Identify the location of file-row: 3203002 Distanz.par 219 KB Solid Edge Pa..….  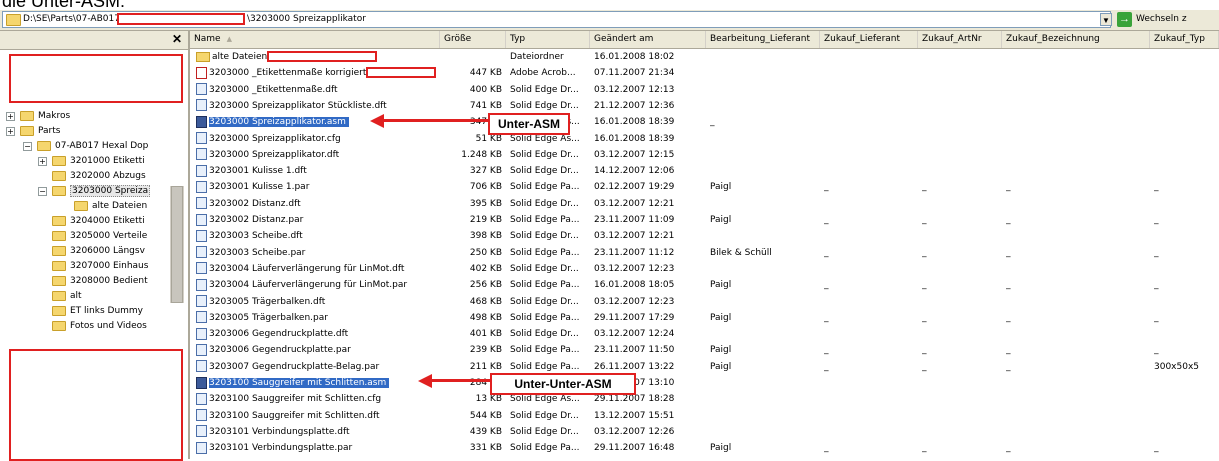
(704, 220).